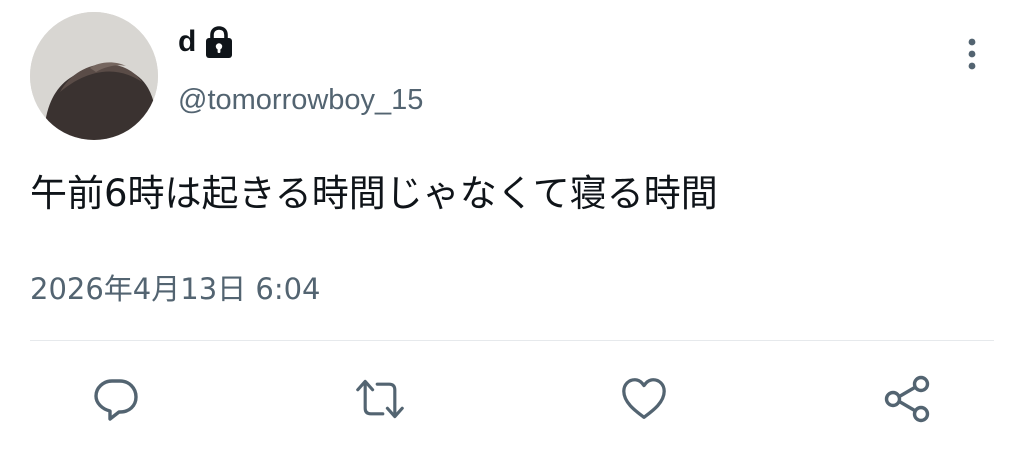  What do you see at coordinates (512, 340) in the screenshot?
I see `divider` at bounding box center [512, 340].